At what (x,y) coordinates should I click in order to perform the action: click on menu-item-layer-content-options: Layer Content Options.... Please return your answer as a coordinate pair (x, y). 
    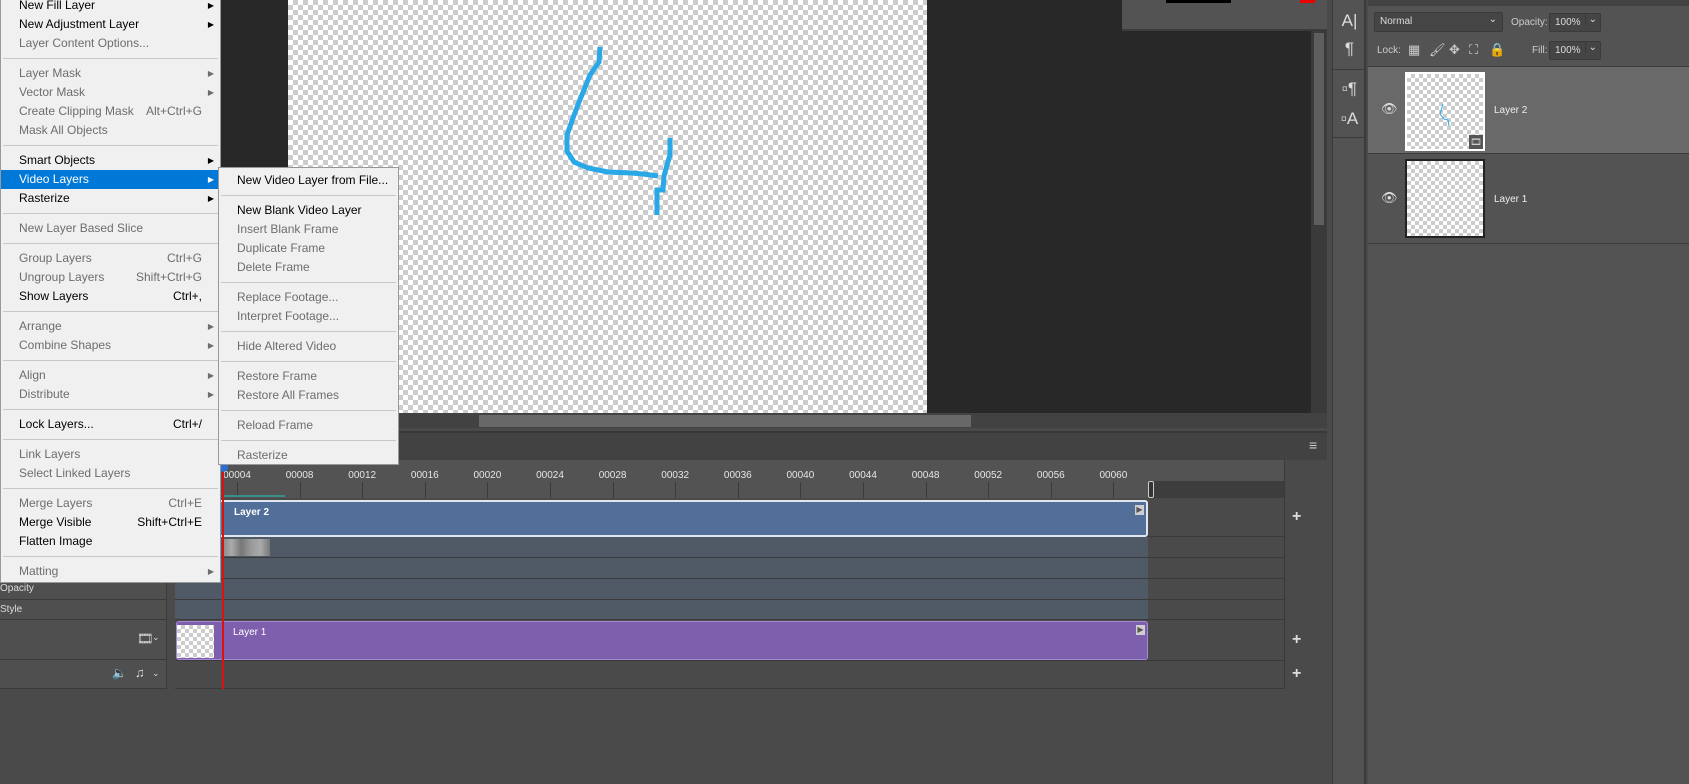
    Looking at the image, I should click on (110, 43).